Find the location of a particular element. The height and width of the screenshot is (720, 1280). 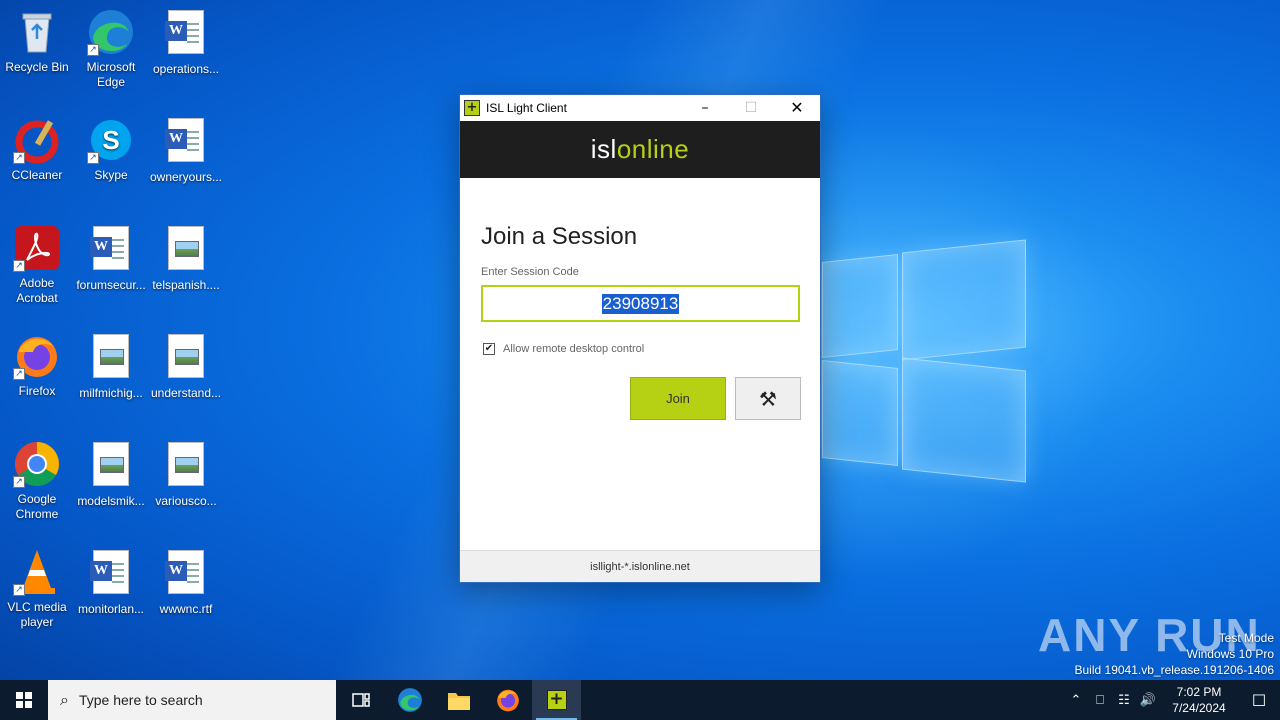

desktop-icon-ccleaner: ↗ CCleaner is located at coordinates (37, 149).